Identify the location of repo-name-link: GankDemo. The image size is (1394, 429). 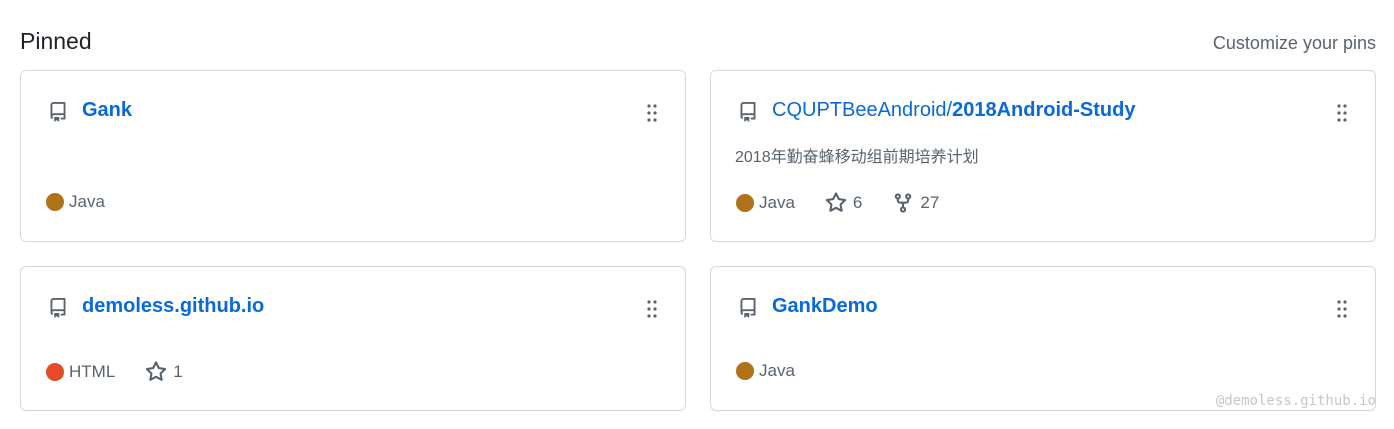
(825, 306).